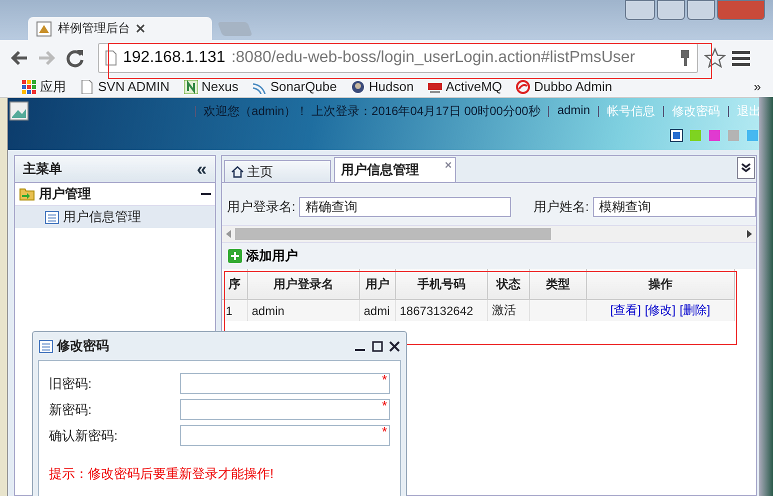  What do you see at coordinates (671, 10) in the screenshot?
I see `minimize-button` at bounding box center [671, 10].